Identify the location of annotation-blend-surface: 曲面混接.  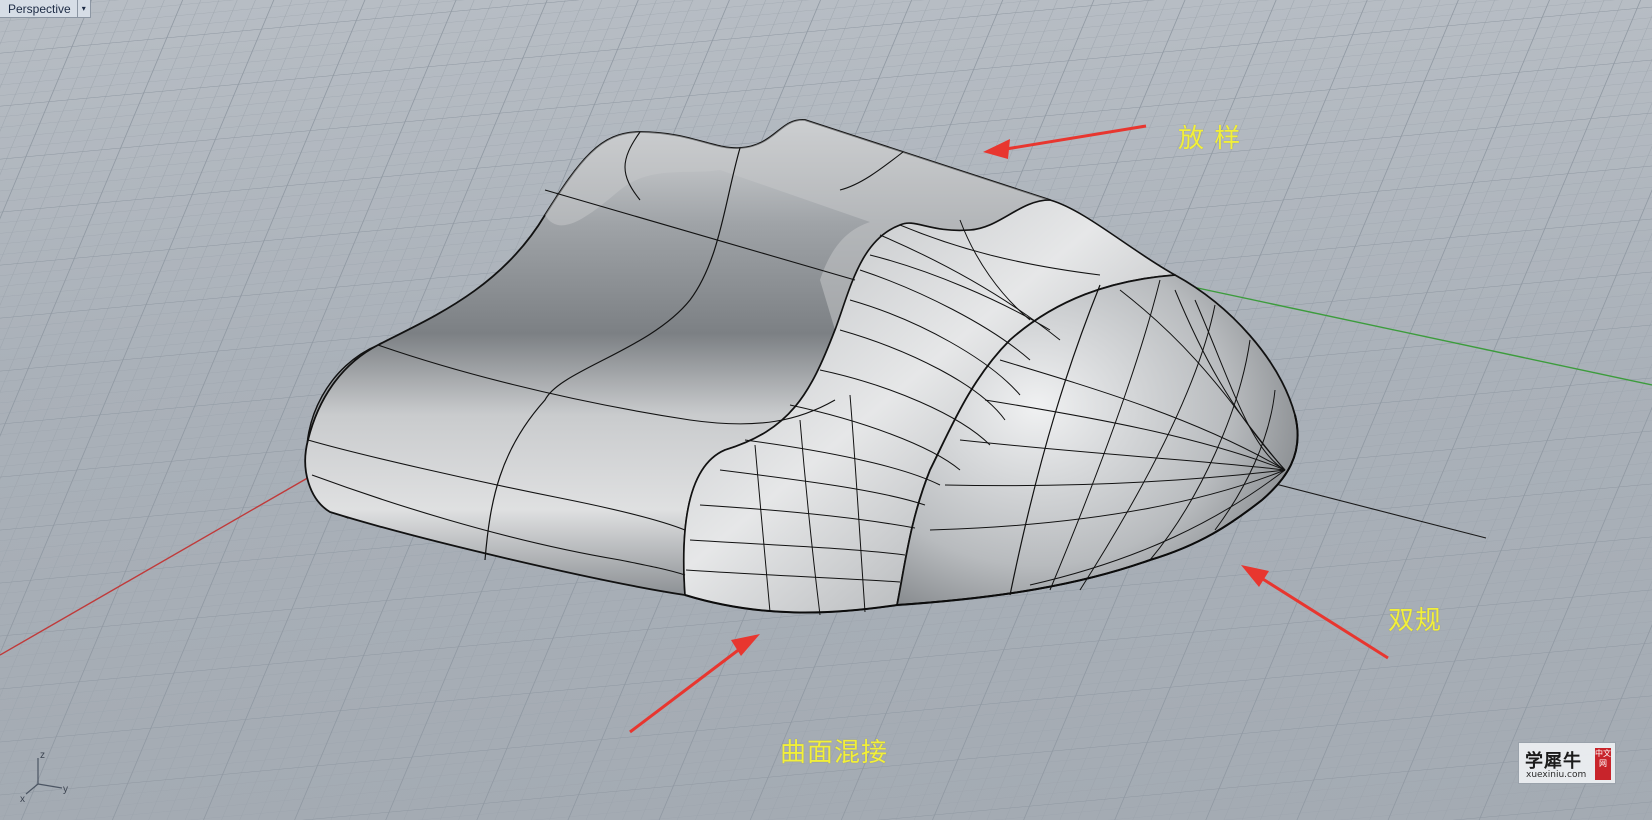
(834, 753).